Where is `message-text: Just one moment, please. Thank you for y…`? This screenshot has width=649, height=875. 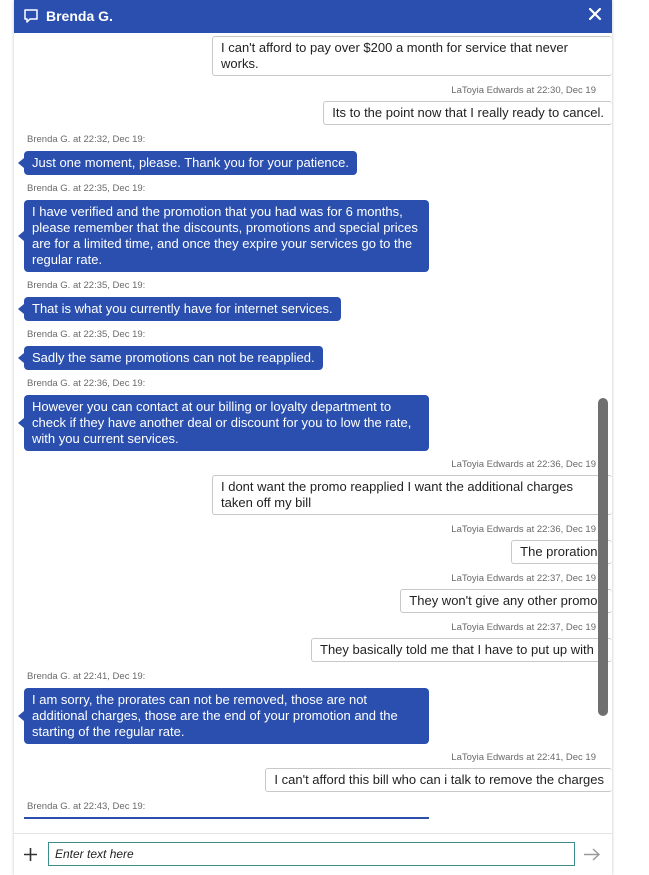 message-text: Just one moment, please. Thank you for y… is located at coordinates (190, 162).